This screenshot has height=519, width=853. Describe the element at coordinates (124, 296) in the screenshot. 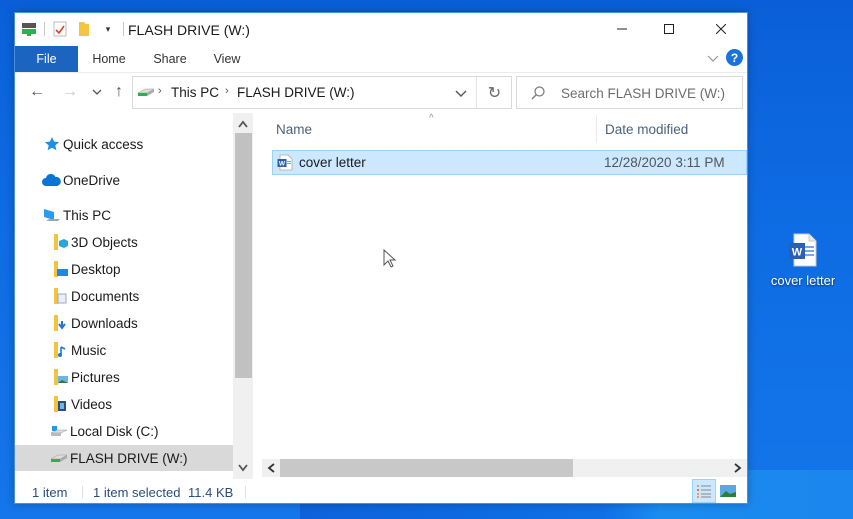

I see `sidebar-item-documents: Documents` at that location.